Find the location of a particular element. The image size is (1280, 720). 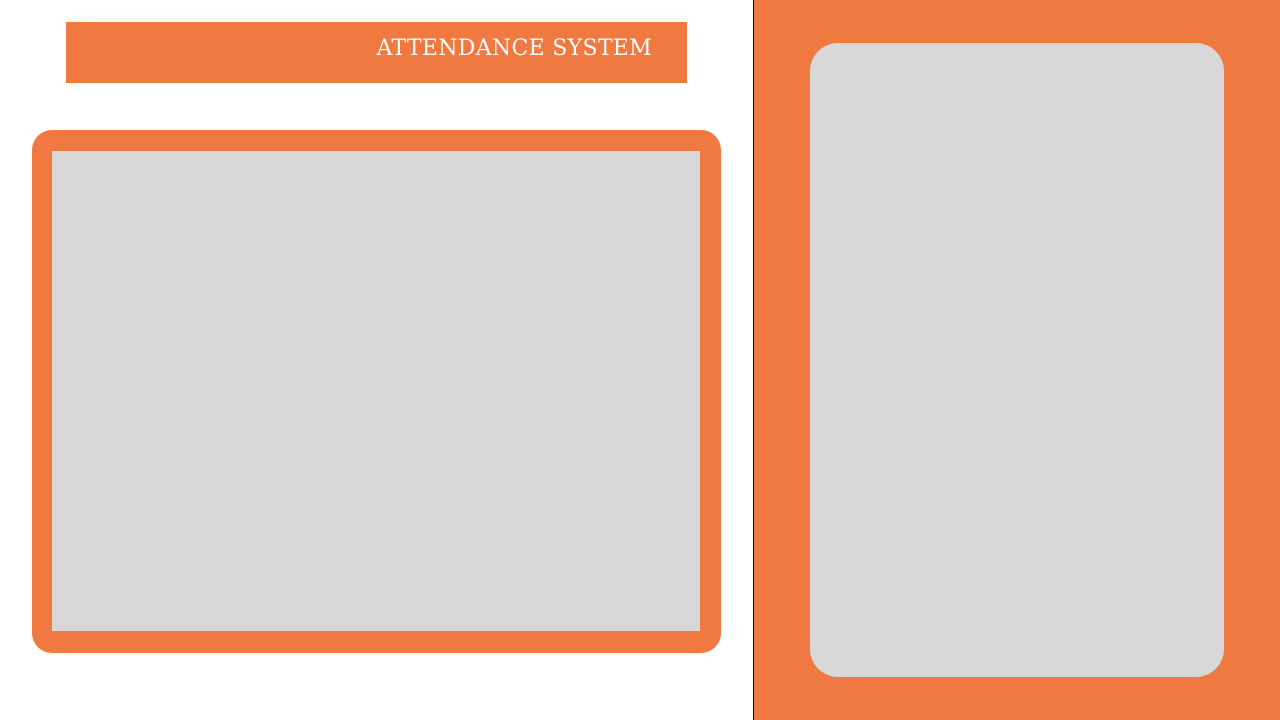

app-title: ATTENDANCE SYSTEM is located at coordinates (514, 48).